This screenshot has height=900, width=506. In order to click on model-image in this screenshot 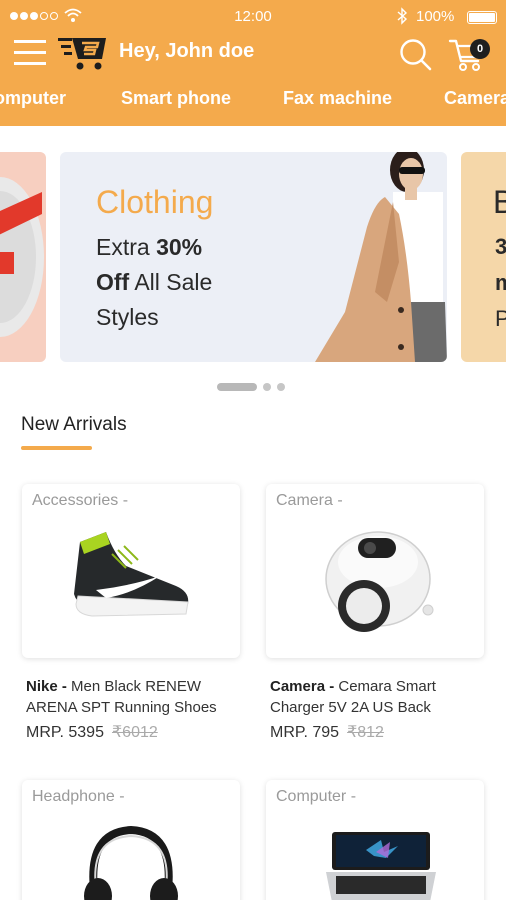, I will do `click(381, 257)`.